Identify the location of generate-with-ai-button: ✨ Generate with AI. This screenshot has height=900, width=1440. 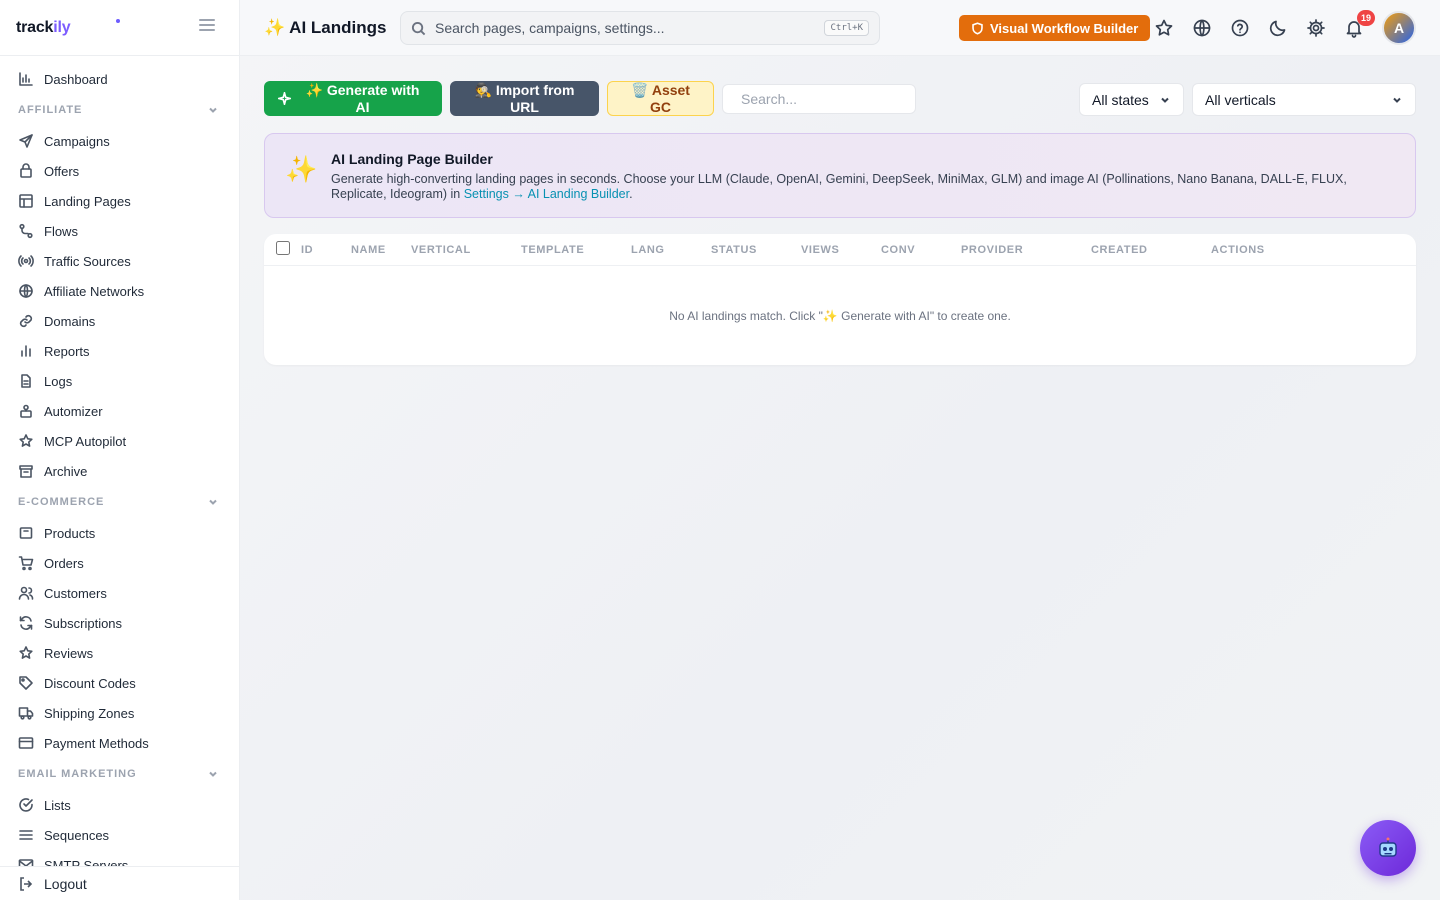
(353, 98).